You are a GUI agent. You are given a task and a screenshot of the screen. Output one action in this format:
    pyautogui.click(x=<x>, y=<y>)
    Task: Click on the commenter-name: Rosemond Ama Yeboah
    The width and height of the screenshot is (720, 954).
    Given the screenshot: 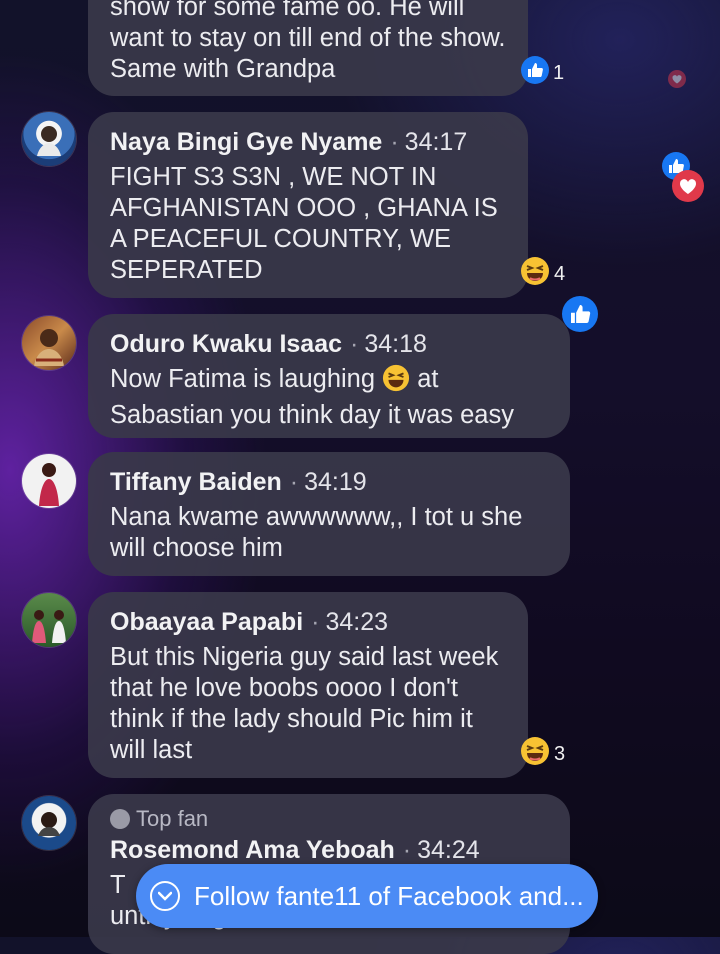 What is the action you would take?
    pyautogui.click(x=252, y=850)
    